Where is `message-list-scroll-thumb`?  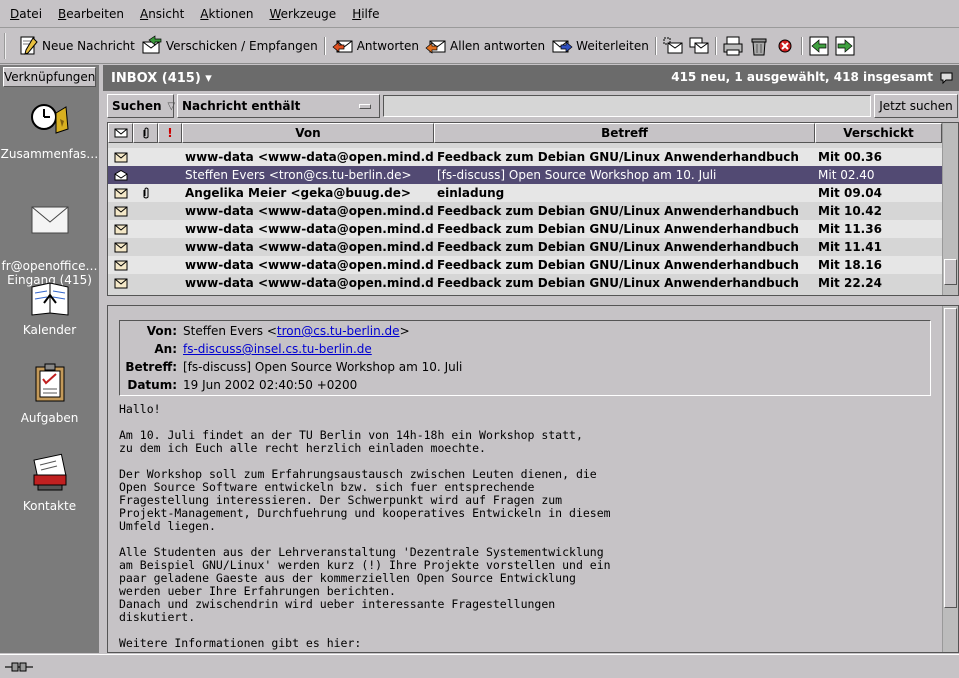 message-list-scroll-thumb is located at coordinates (950, 272).